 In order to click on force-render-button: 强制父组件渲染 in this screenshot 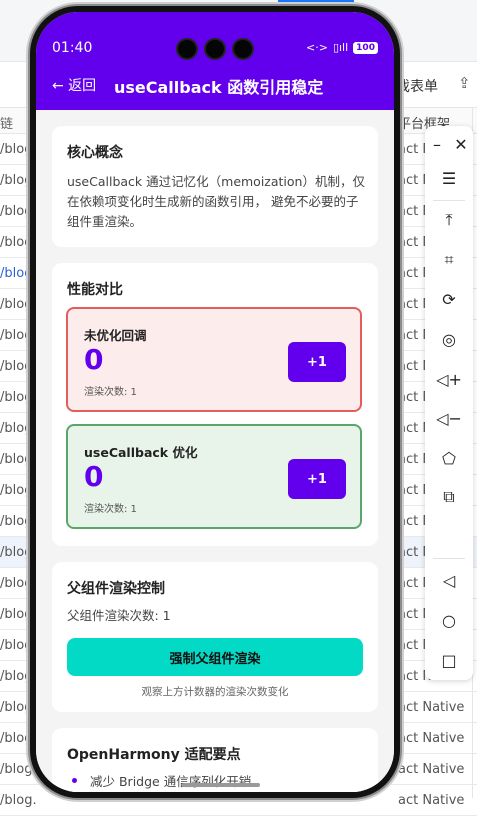, I will do `click(215, 657)`.